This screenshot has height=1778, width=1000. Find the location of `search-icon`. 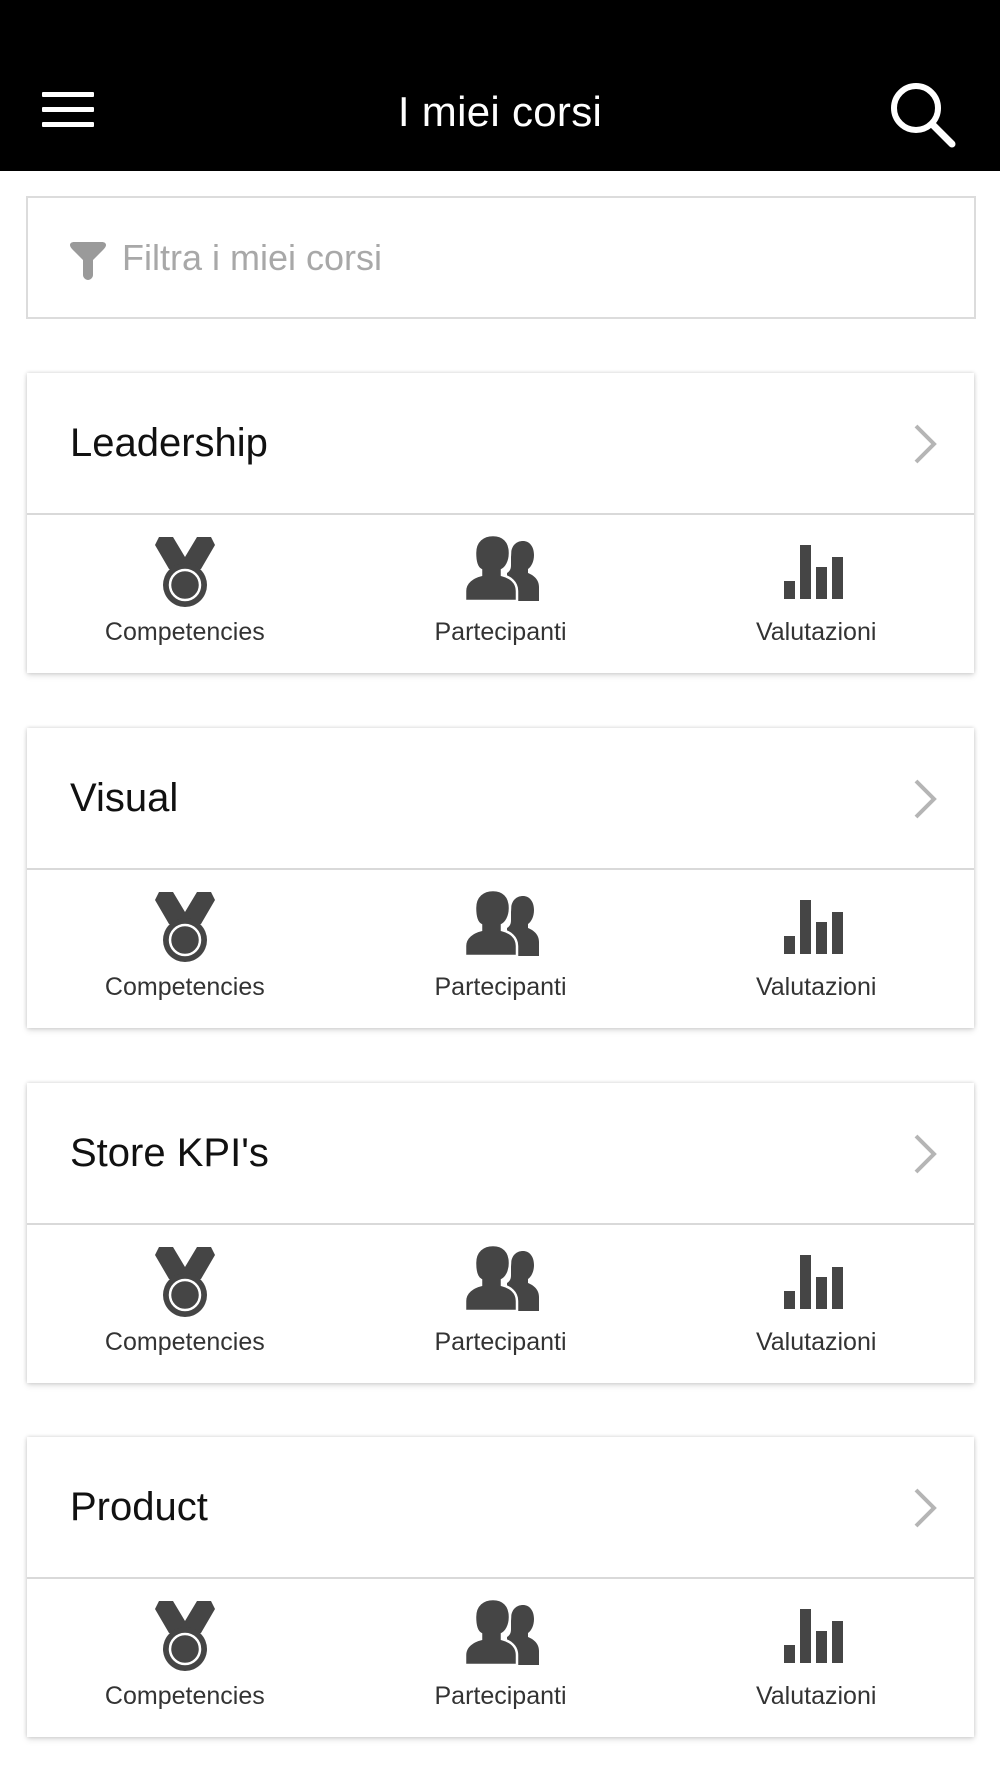

search-icon is located at coordinates (923, 115).